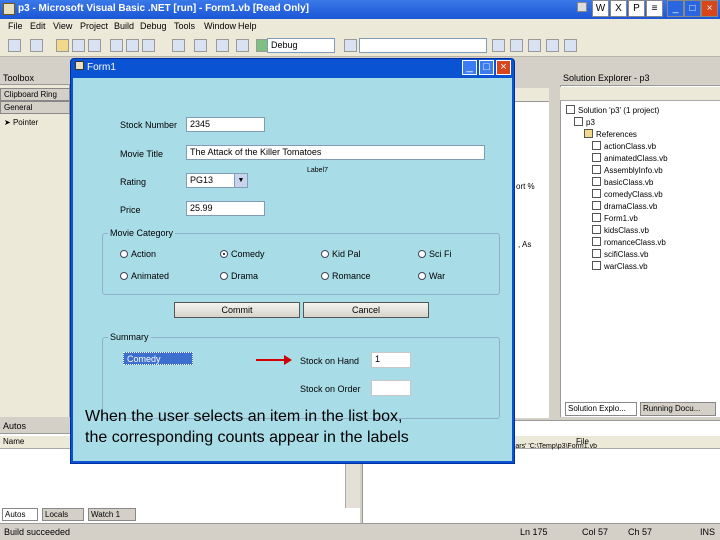 This screenshot has width=720, height=540. What do you see at coordinates (641, 171) in the screenshot?
I see `tree-item-file: AssemblyInfo.vb` at bounding box center [641, 171].